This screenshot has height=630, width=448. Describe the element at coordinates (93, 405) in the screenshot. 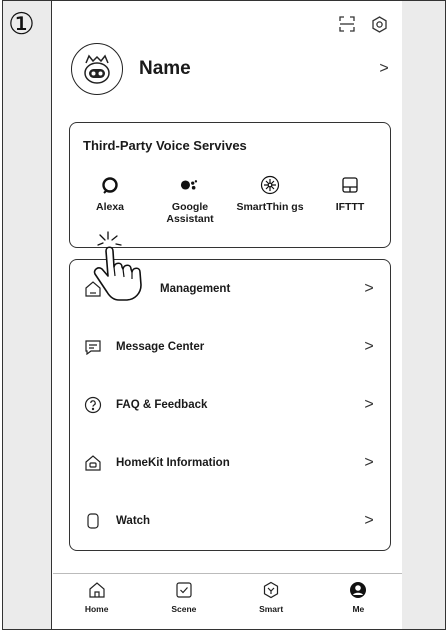

I see `help-icon` at that location.